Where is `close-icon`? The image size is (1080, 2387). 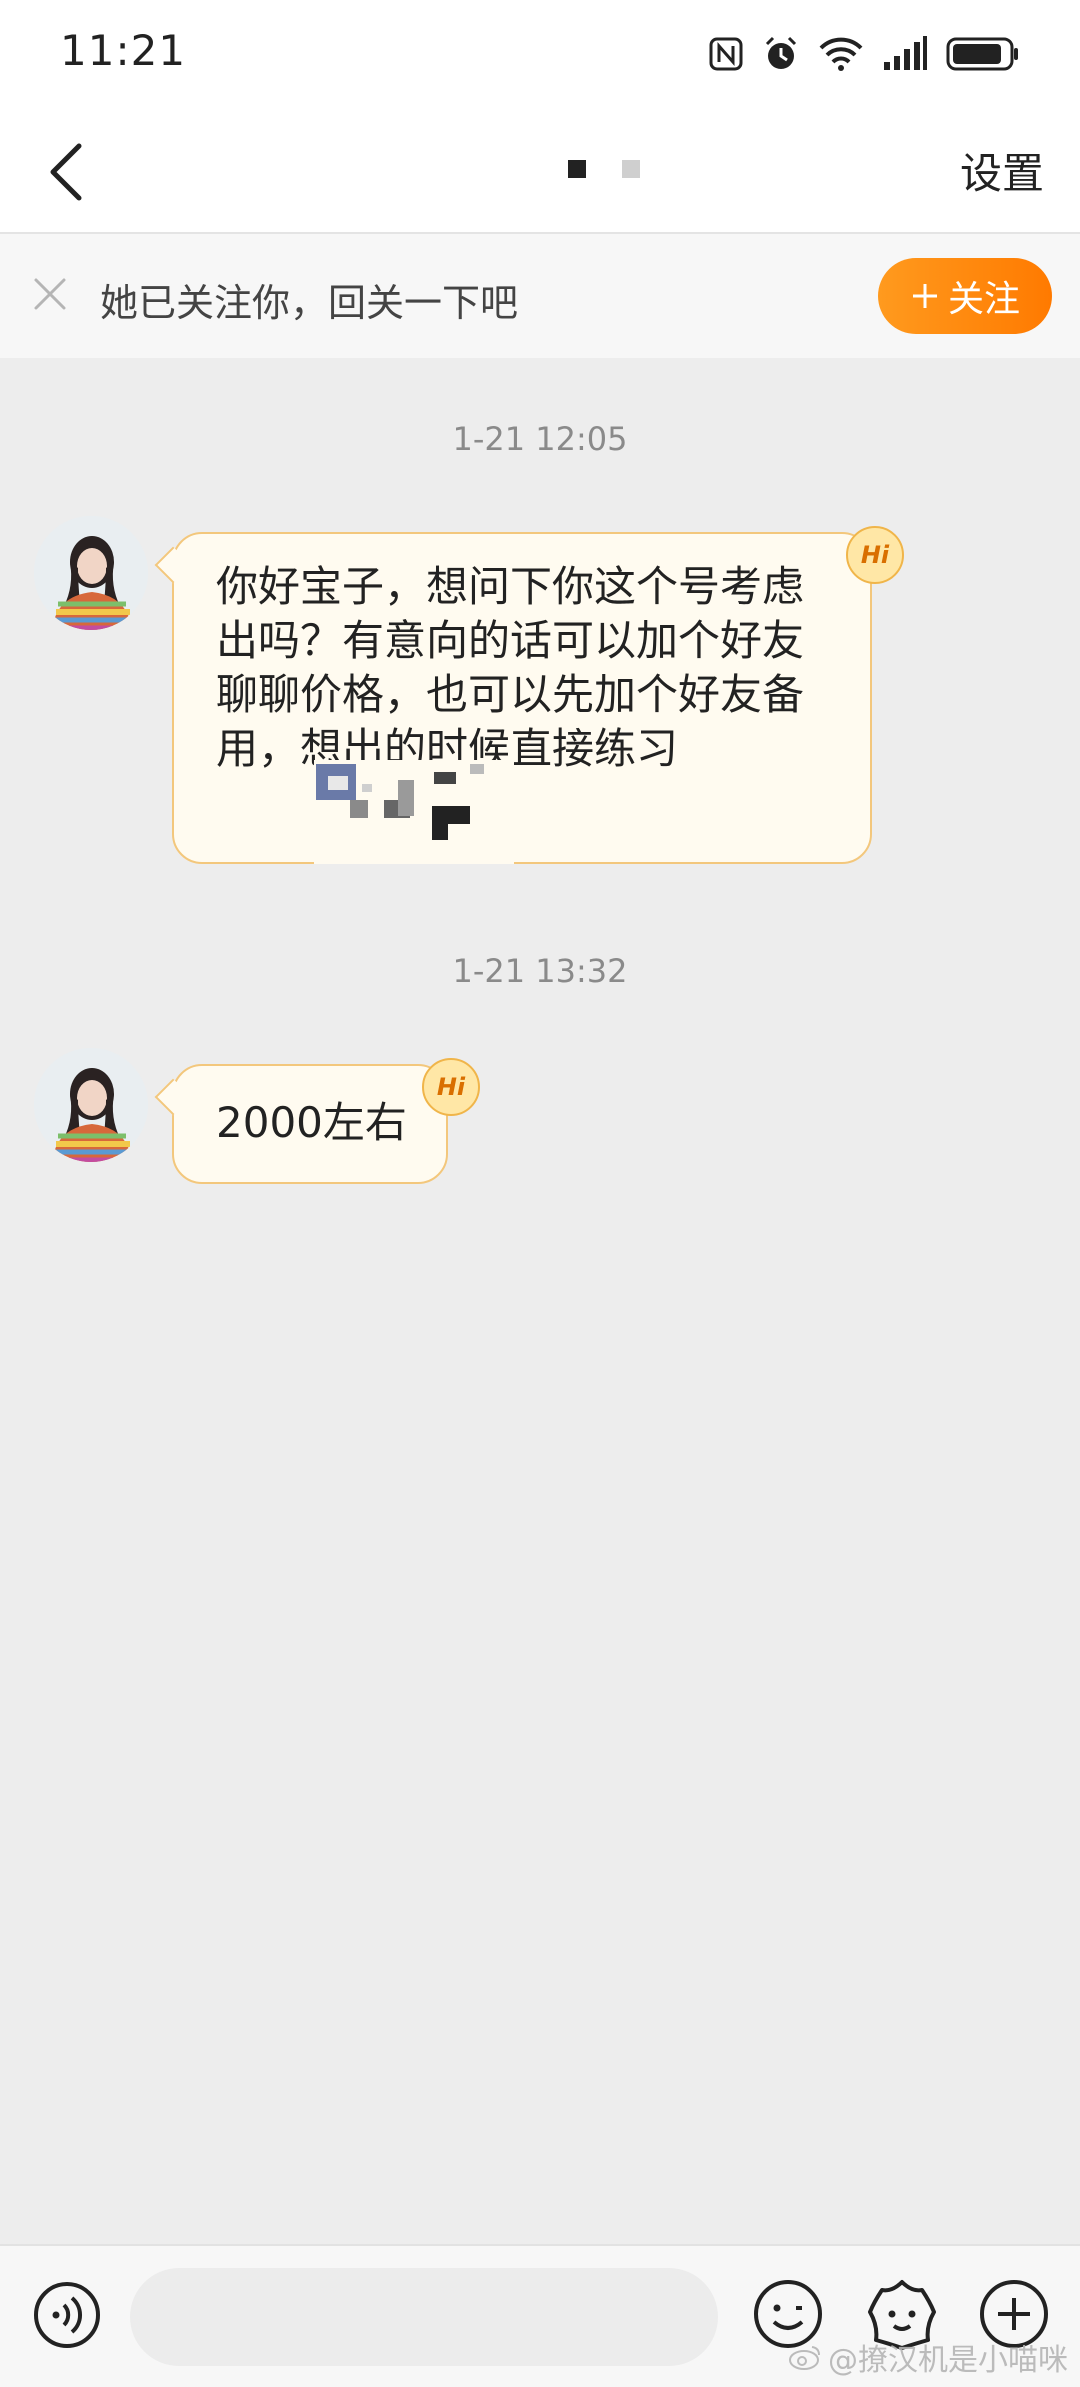
close-icon is located at coordinates (50, 294).